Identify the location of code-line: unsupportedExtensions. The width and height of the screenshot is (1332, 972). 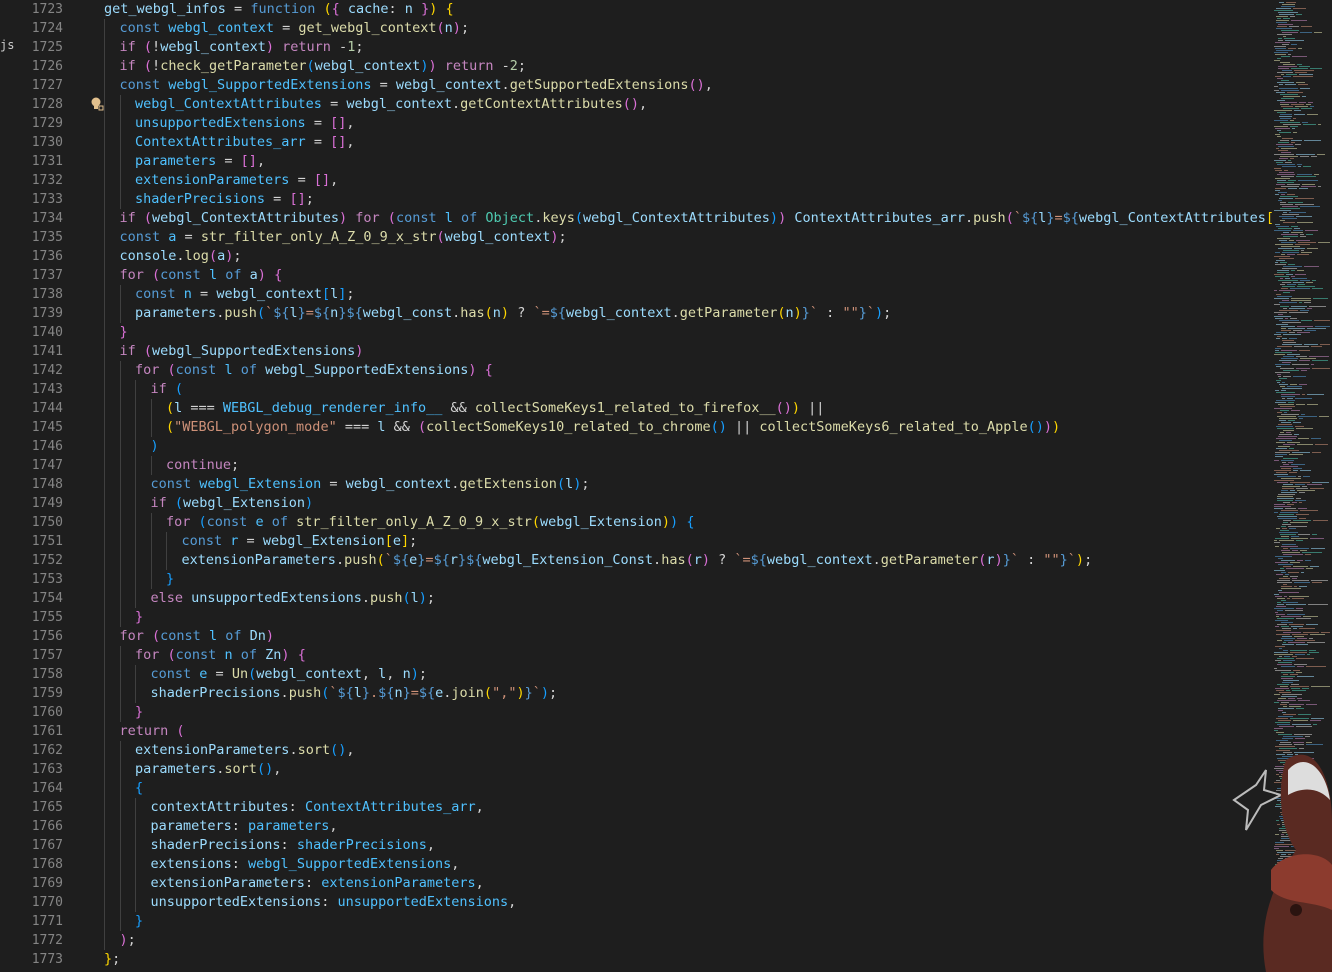
(687, 902).